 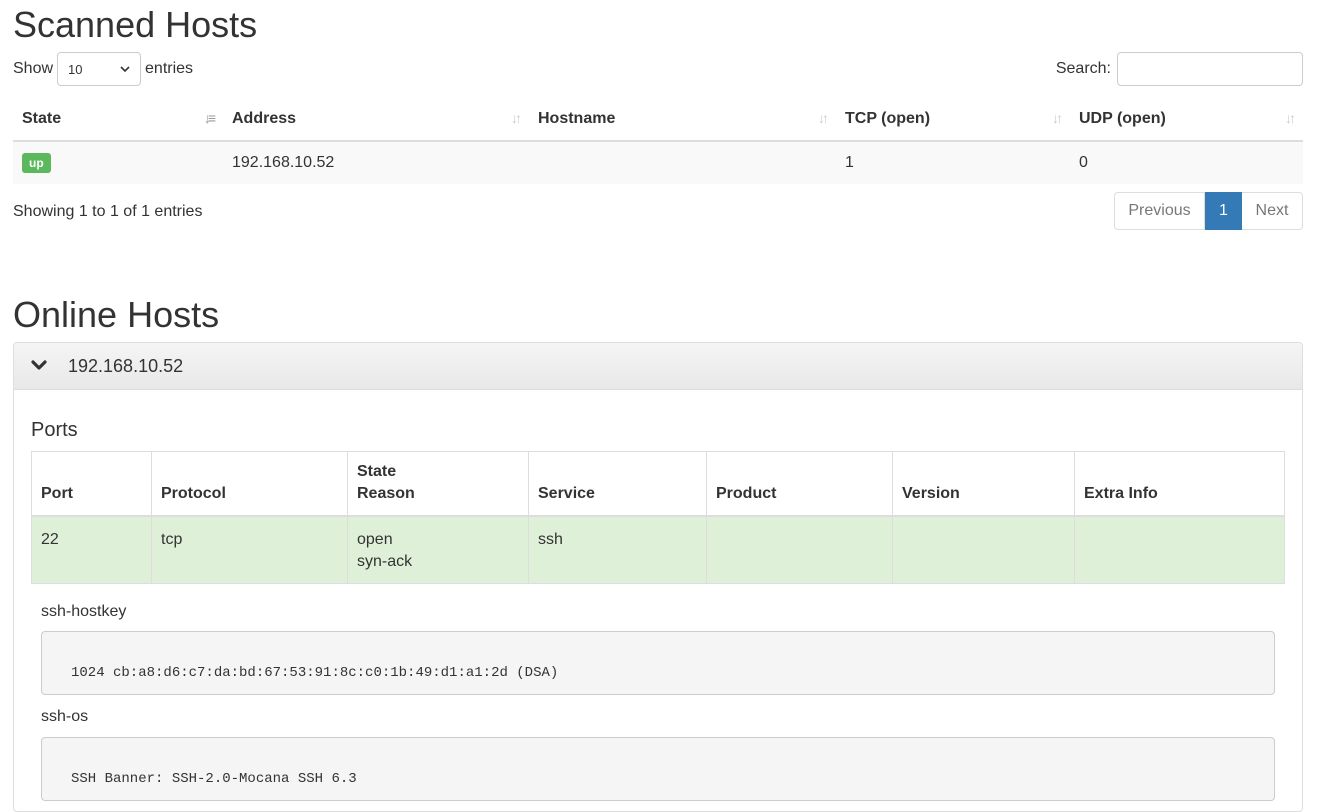 I want to click on column-header-state-reason: State Reason, so click(x=438, y=484).